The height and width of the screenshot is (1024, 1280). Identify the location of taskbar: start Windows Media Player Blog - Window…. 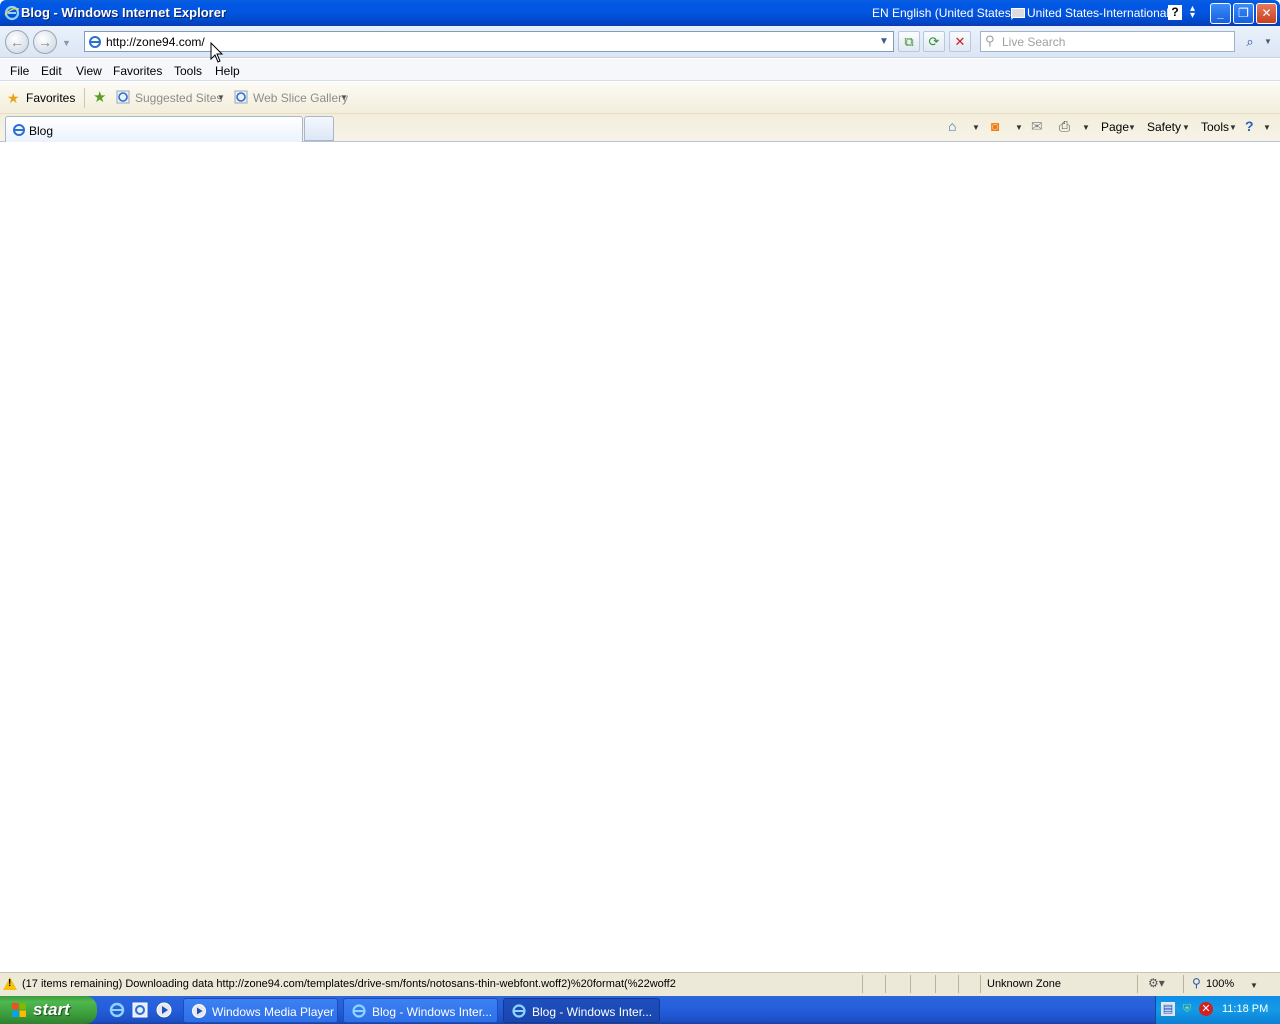
(640, 1010).